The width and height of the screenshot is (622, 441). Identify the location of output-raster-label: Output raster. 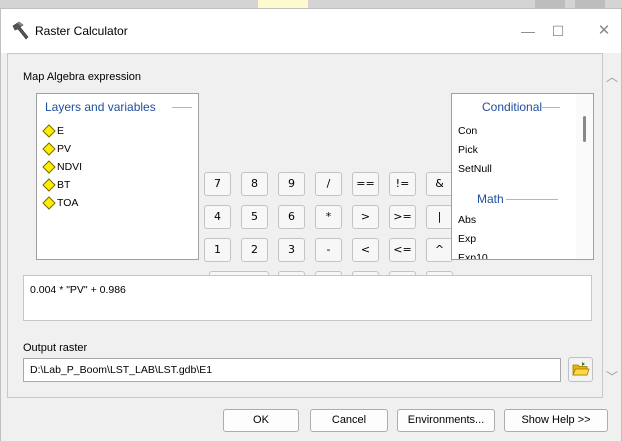
(55, 348).